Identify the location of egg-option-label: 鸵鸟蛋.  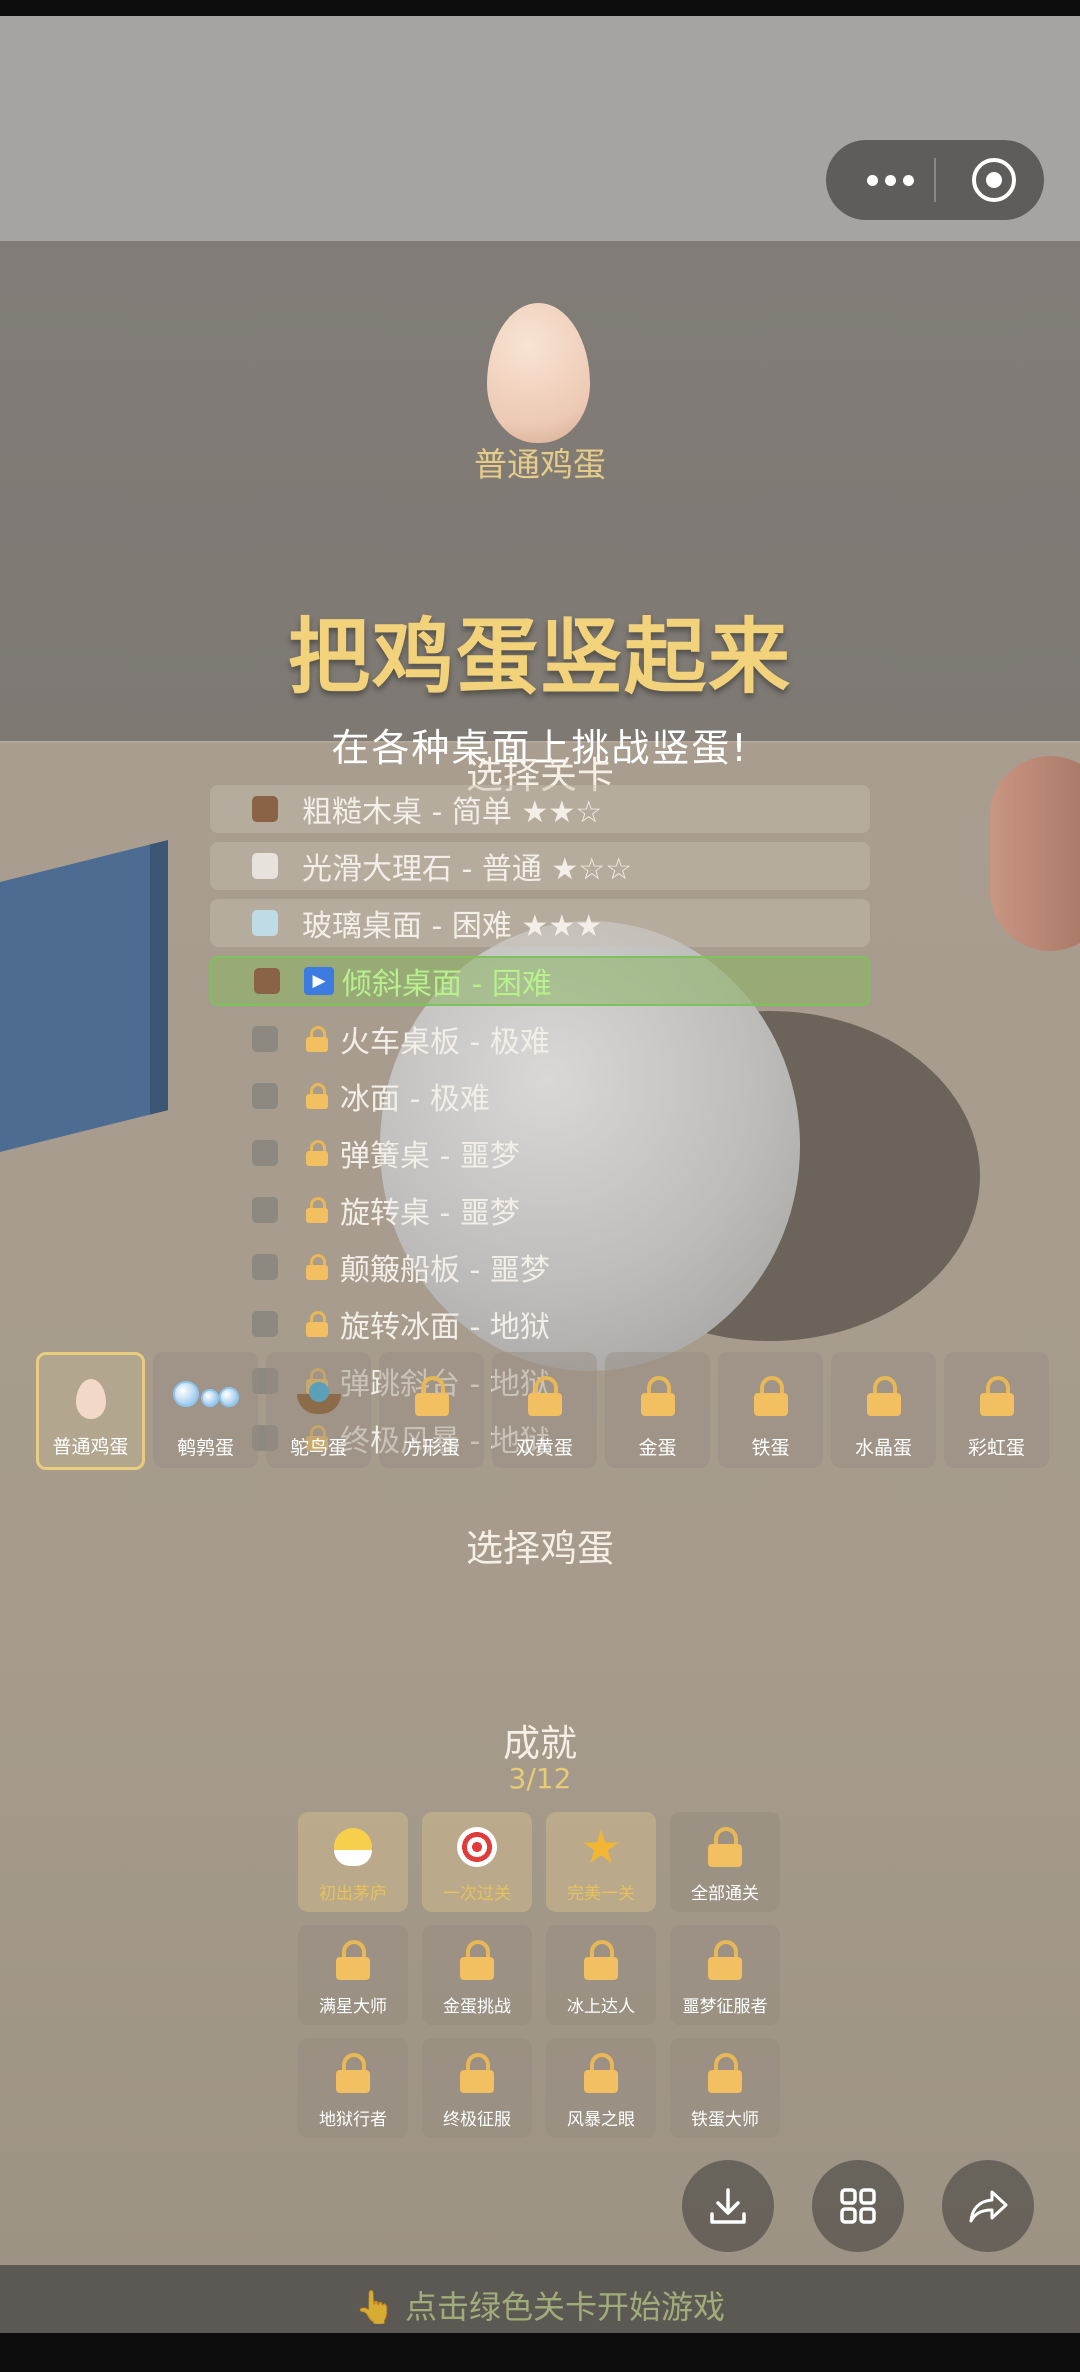
(318, 1448).